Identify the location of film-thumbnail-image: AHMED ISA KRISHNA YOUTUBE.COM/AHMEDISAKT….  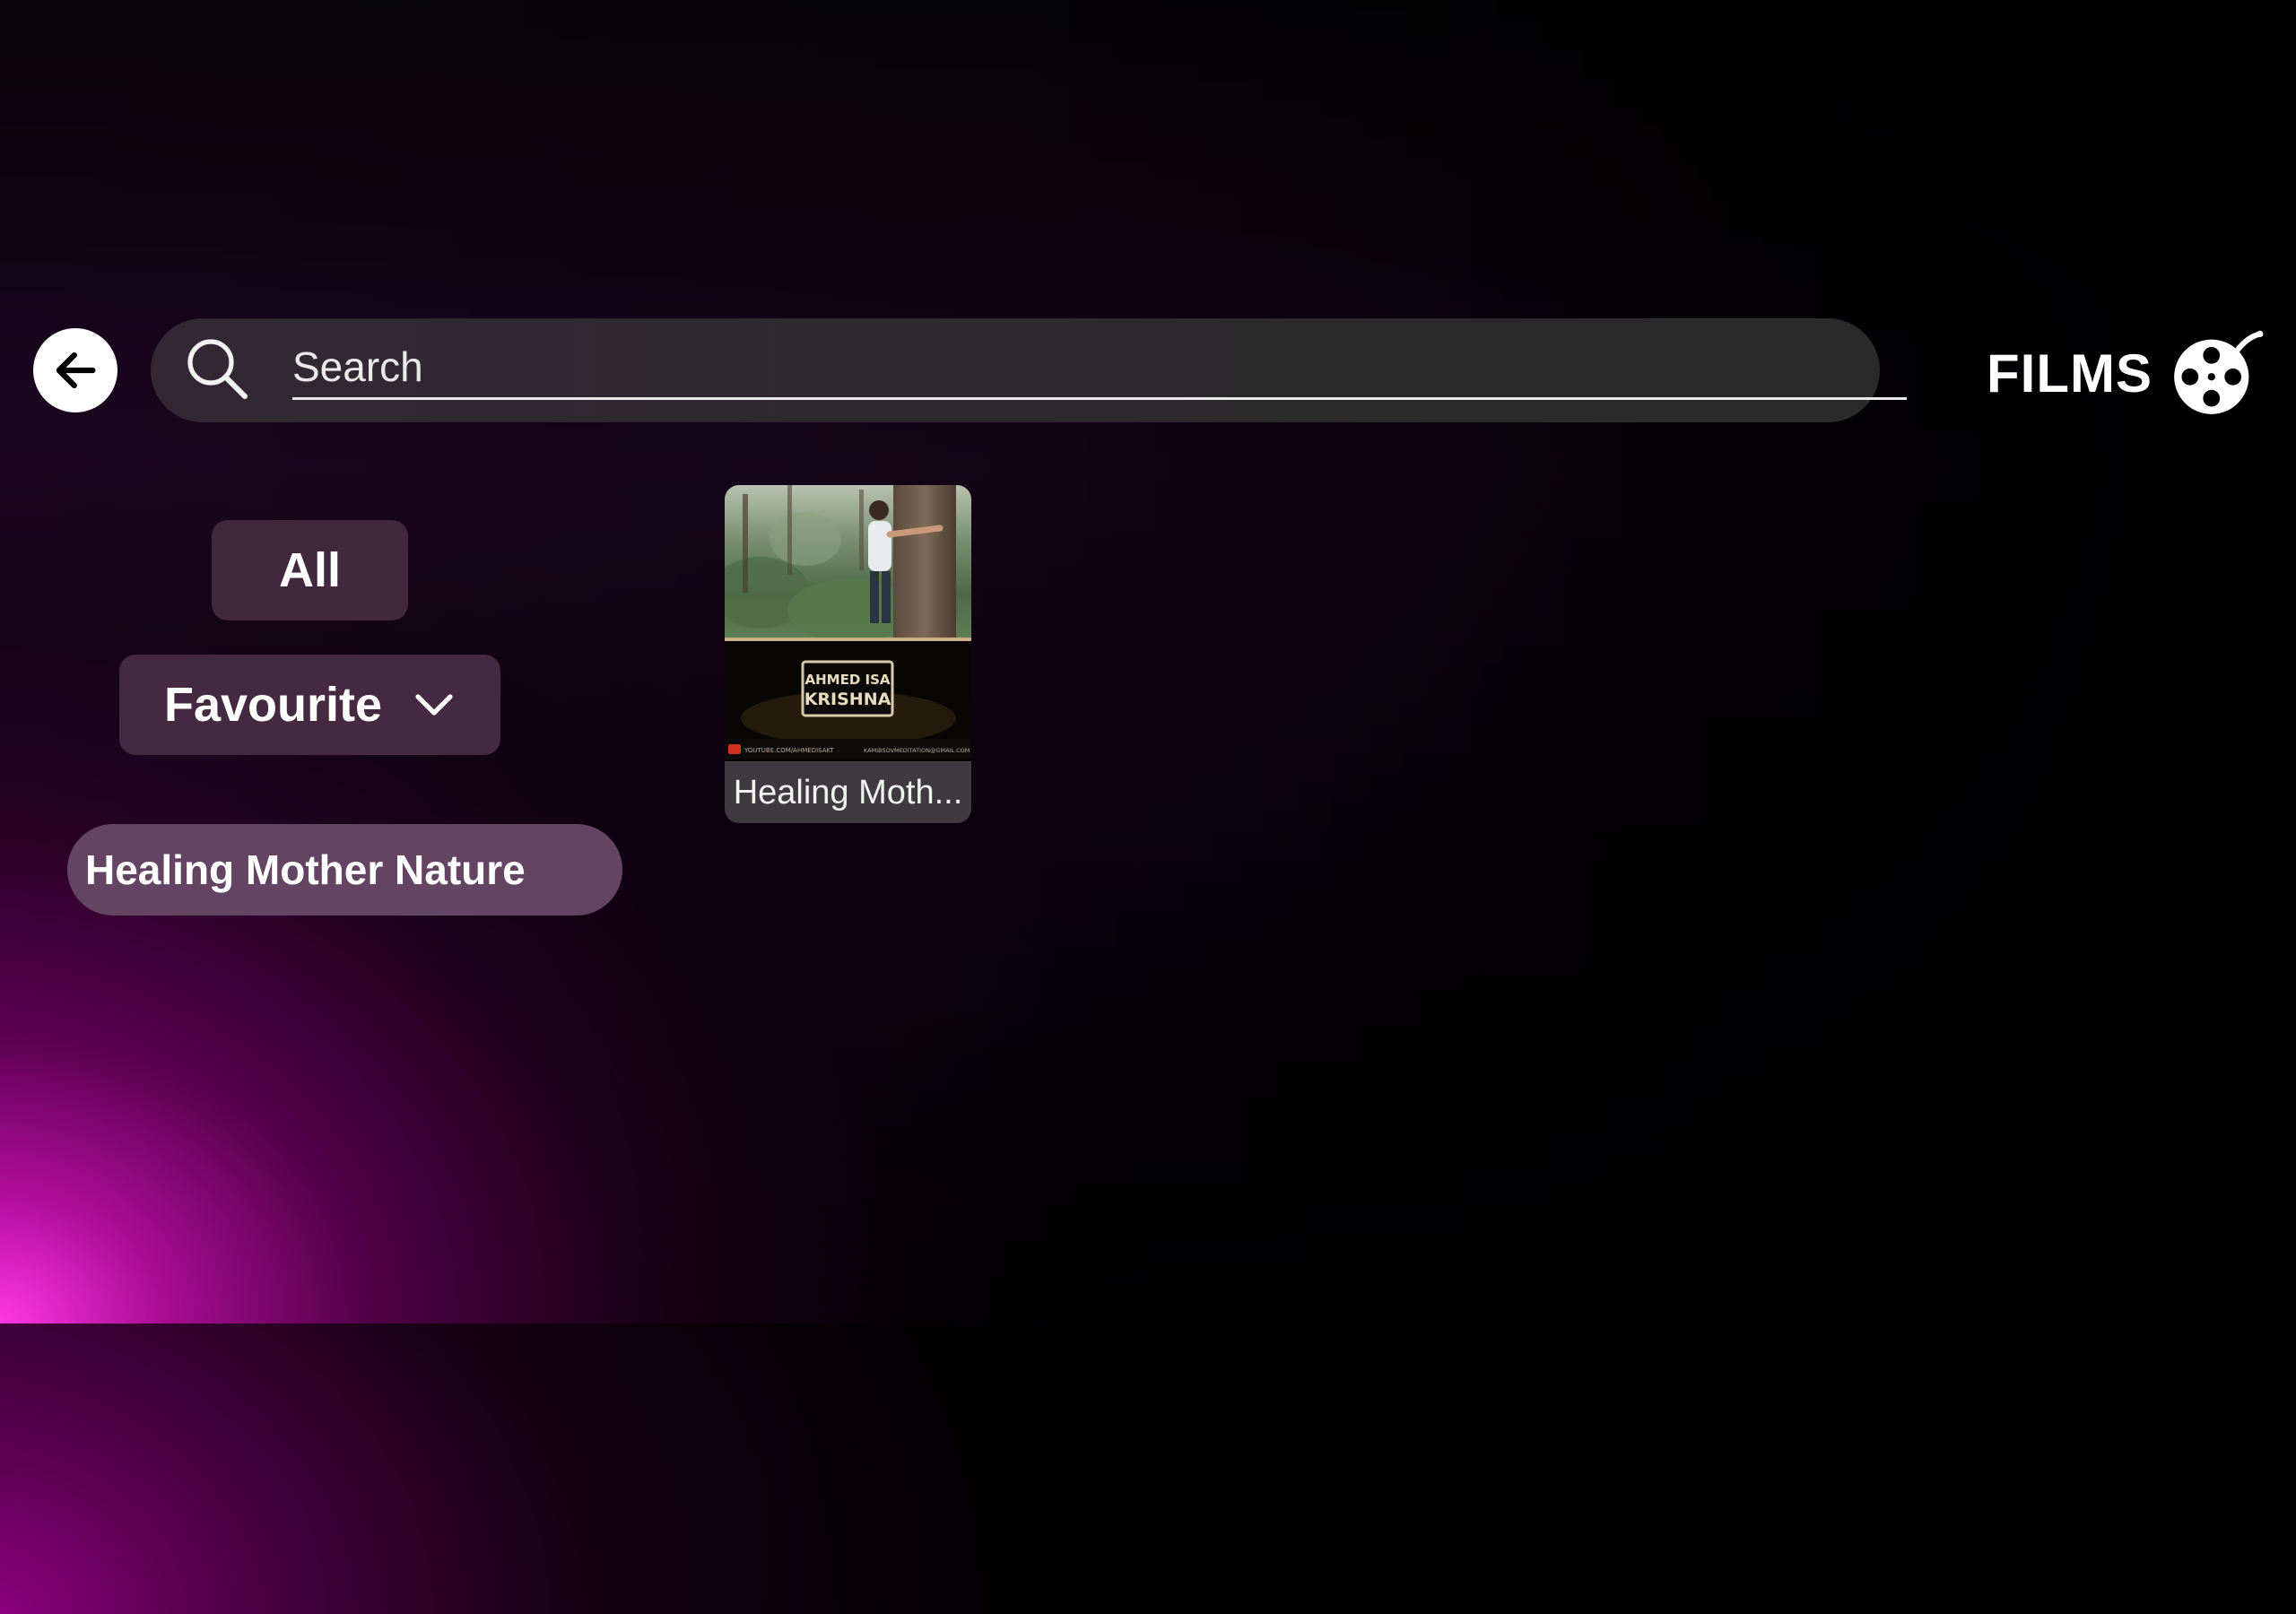
(848, 623).